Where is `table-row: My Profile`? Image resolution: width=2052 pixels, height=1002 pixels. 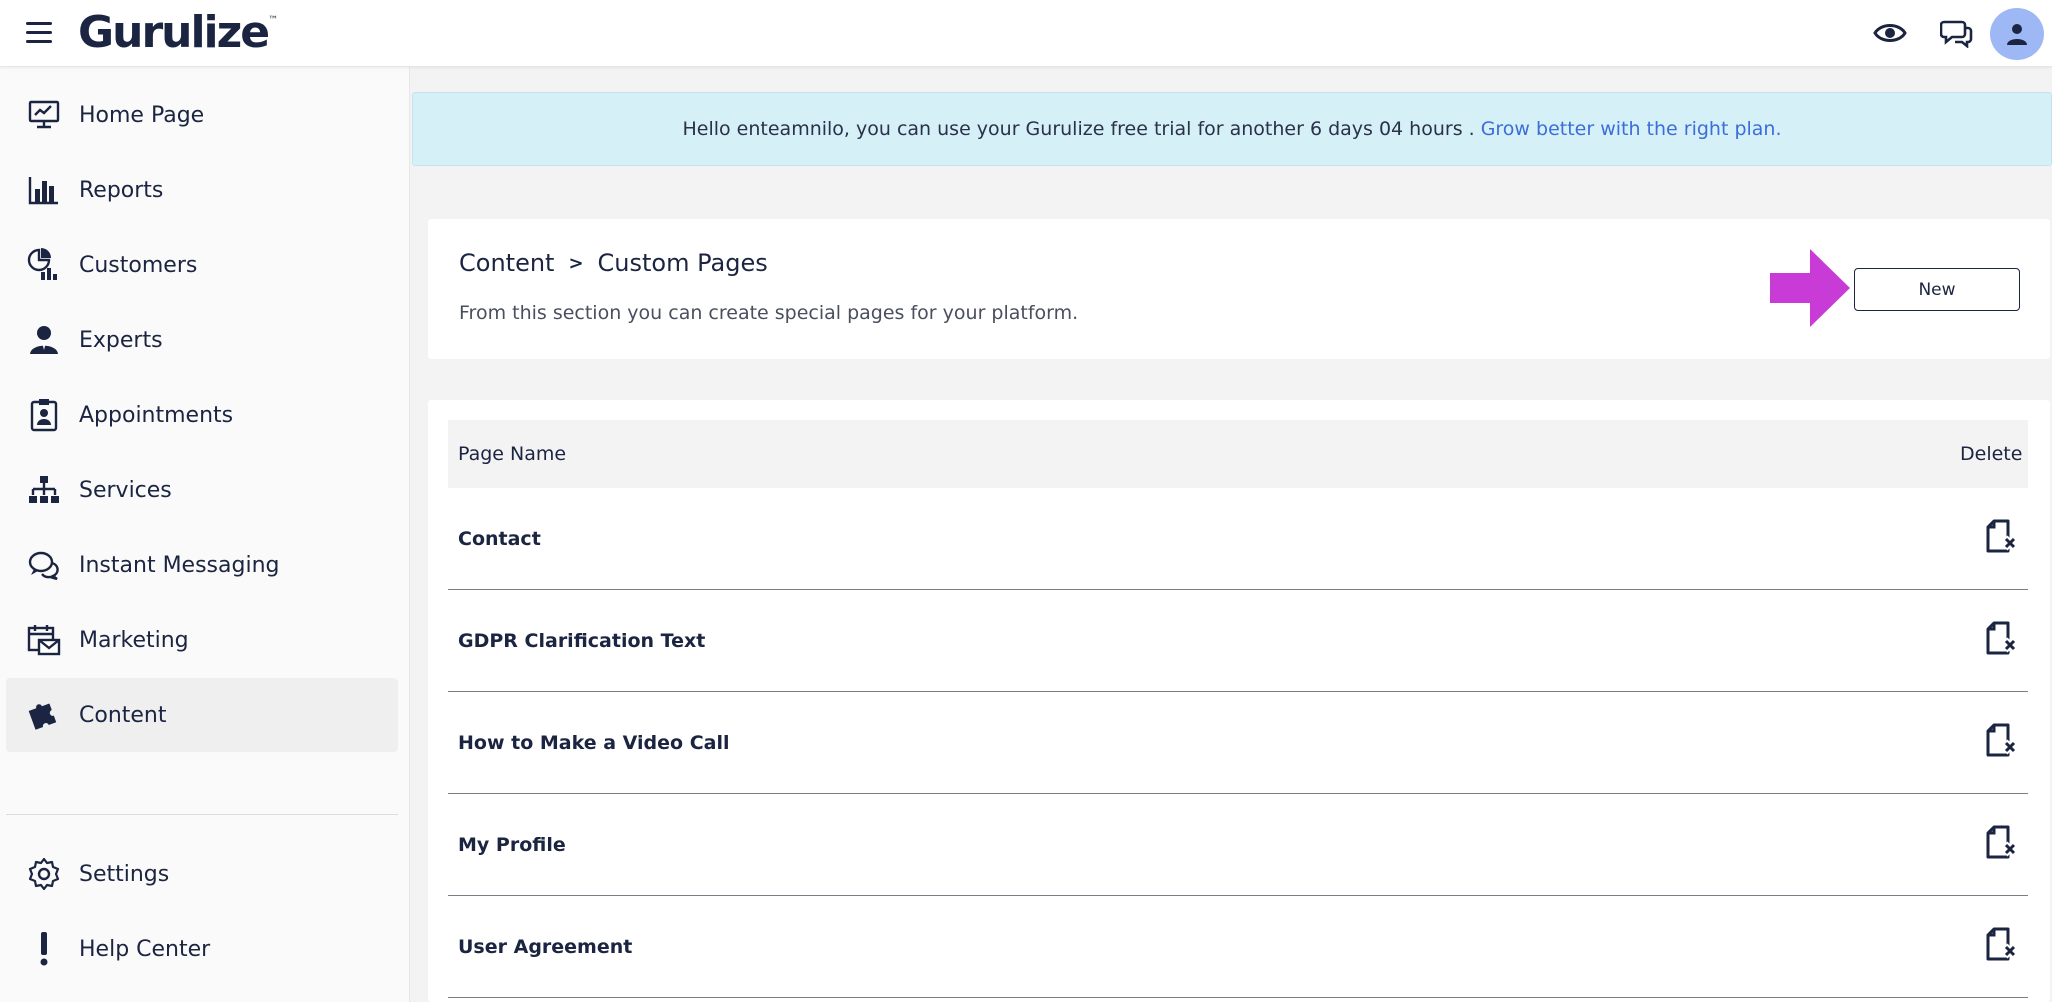 table-row: My Profile is located at coordinates (1238, 845).